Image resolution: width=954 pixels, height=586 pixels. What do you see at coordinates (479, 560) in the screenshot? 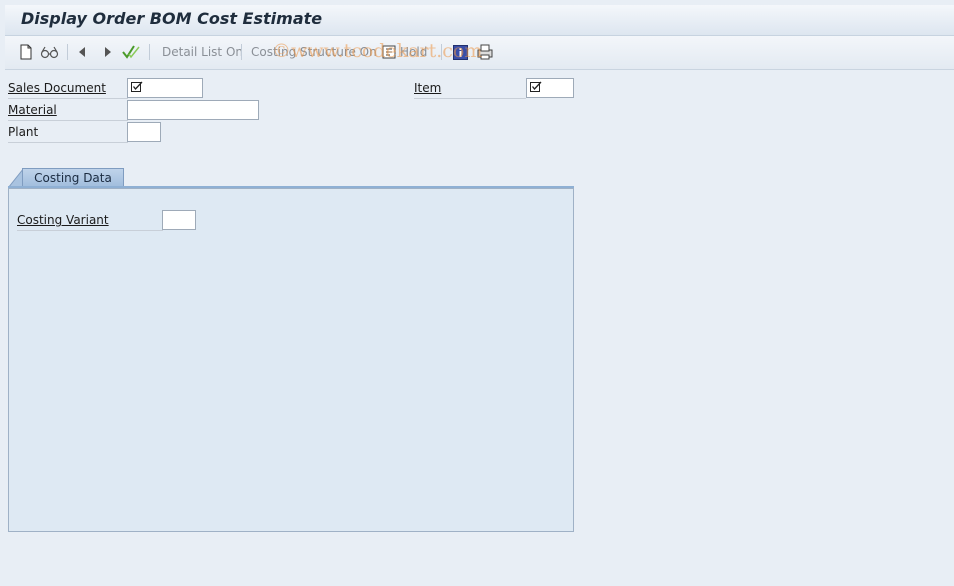
I see `status-area` at bounding box center [479, 560].